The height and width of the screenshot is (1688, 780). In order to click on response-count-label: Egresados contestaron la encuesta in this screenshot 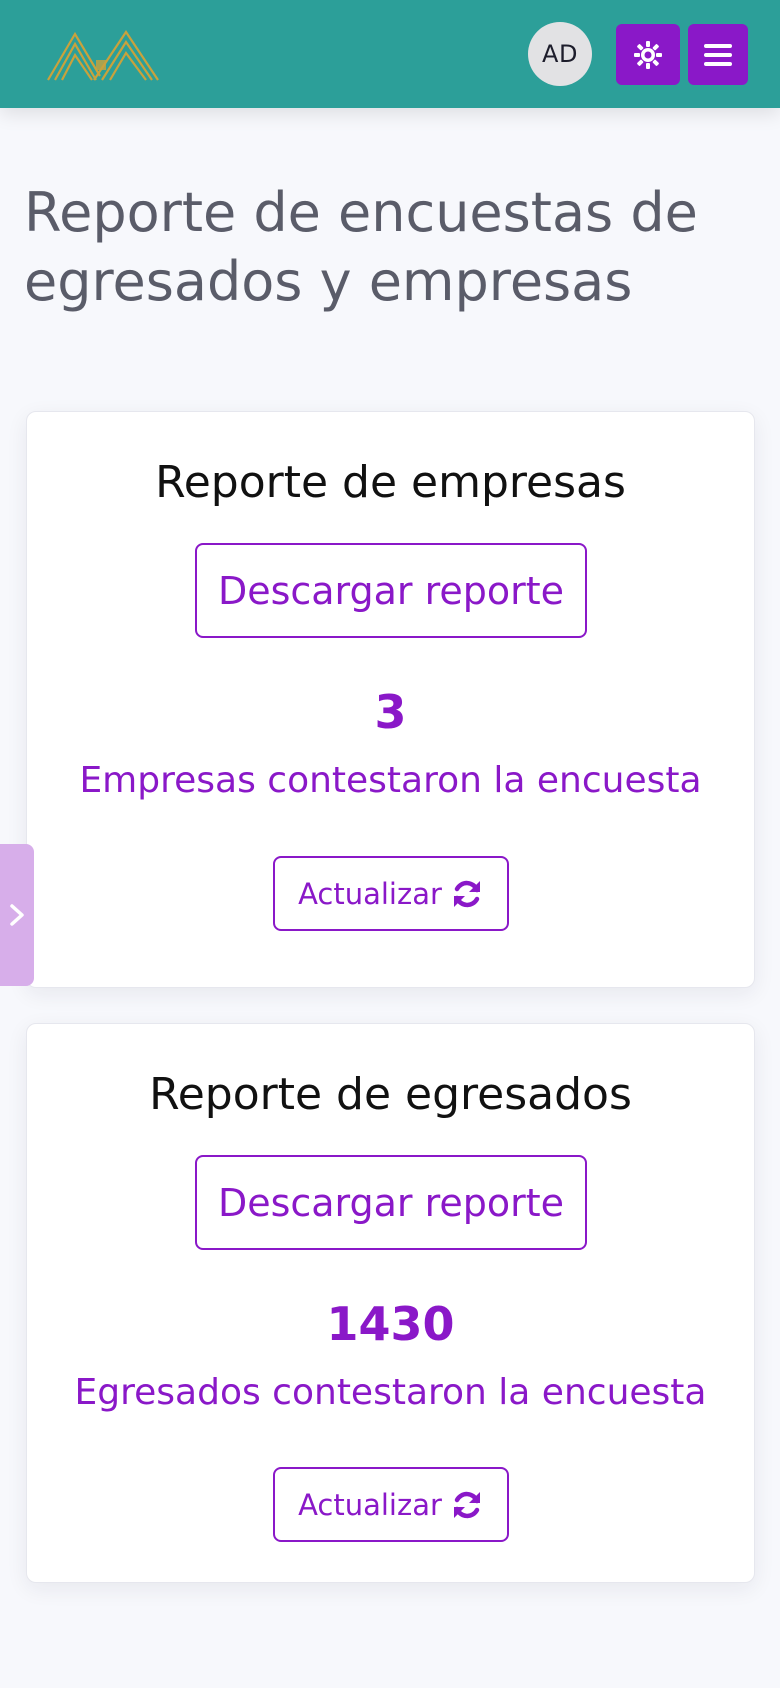, I will do `click(390, 1392)`.